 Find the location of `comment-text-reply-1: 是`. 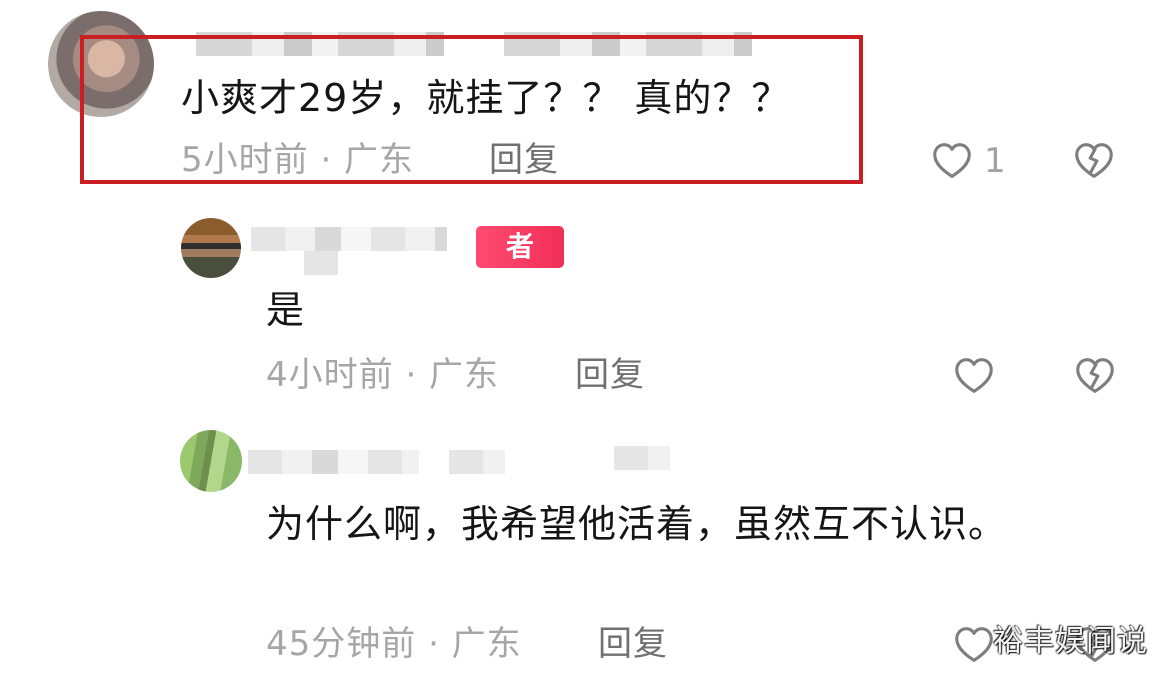

comment-text-reply-1: 是 is located at coordinates (286, 310).